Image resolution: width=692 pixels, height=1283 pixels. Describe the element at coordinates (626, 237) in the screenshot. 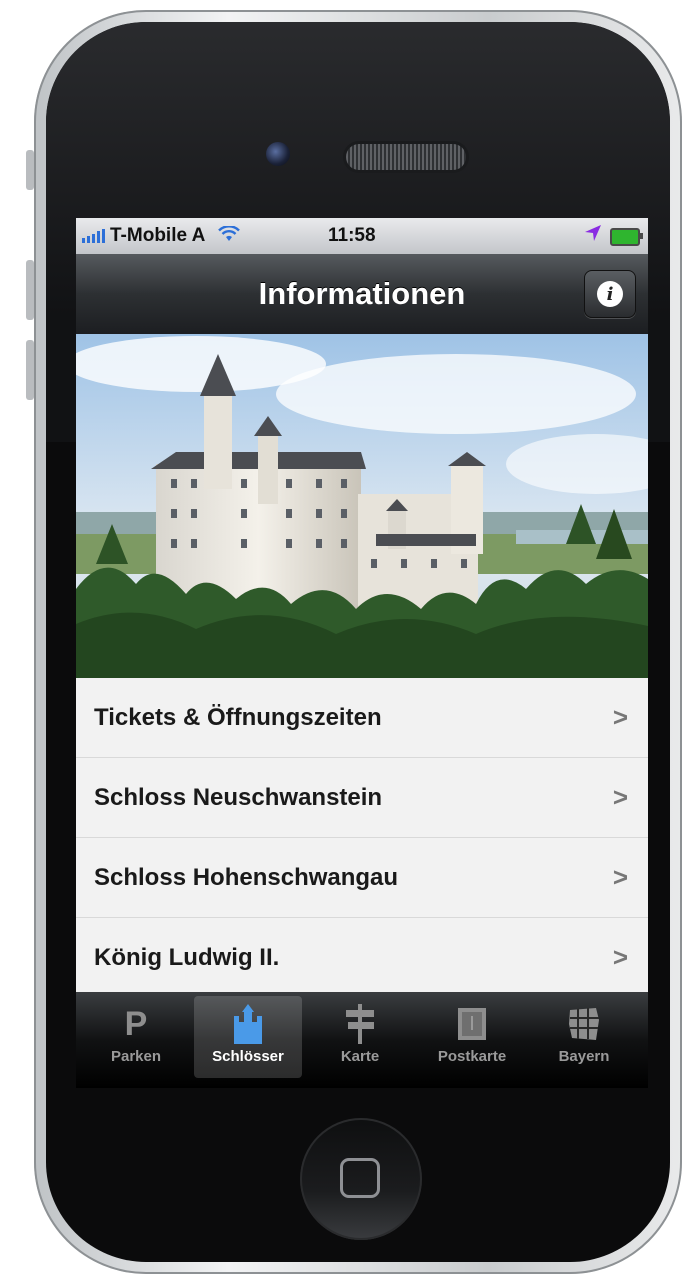

I see `battery-charging-icon` at that location.